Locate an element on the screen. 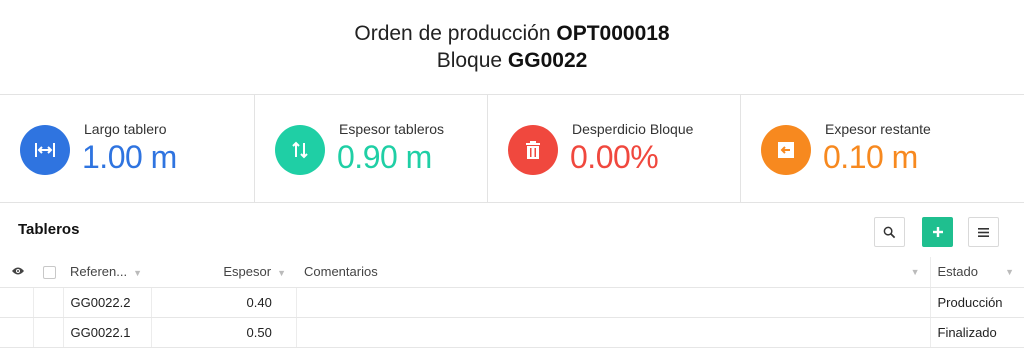  column-status: Estado ▼ is located at coordinates (976, 272).